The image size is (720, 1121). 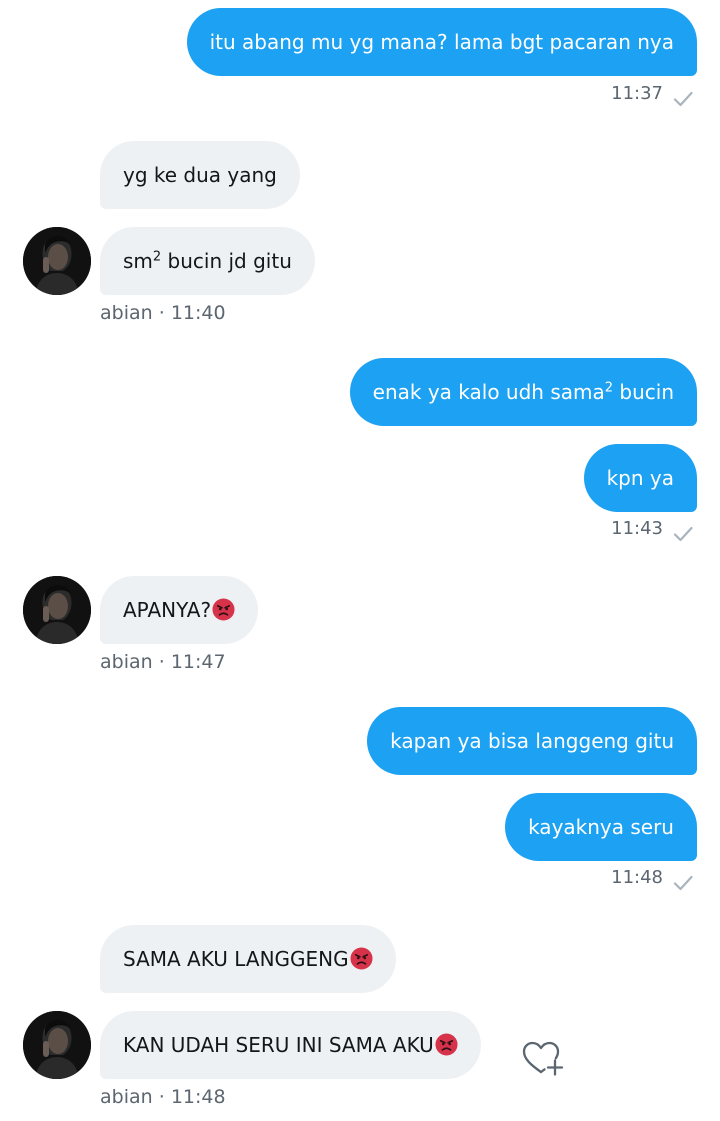 I want to click on message-text: kapan ya bisa langgeng gitu, so click(x=532, y=741).